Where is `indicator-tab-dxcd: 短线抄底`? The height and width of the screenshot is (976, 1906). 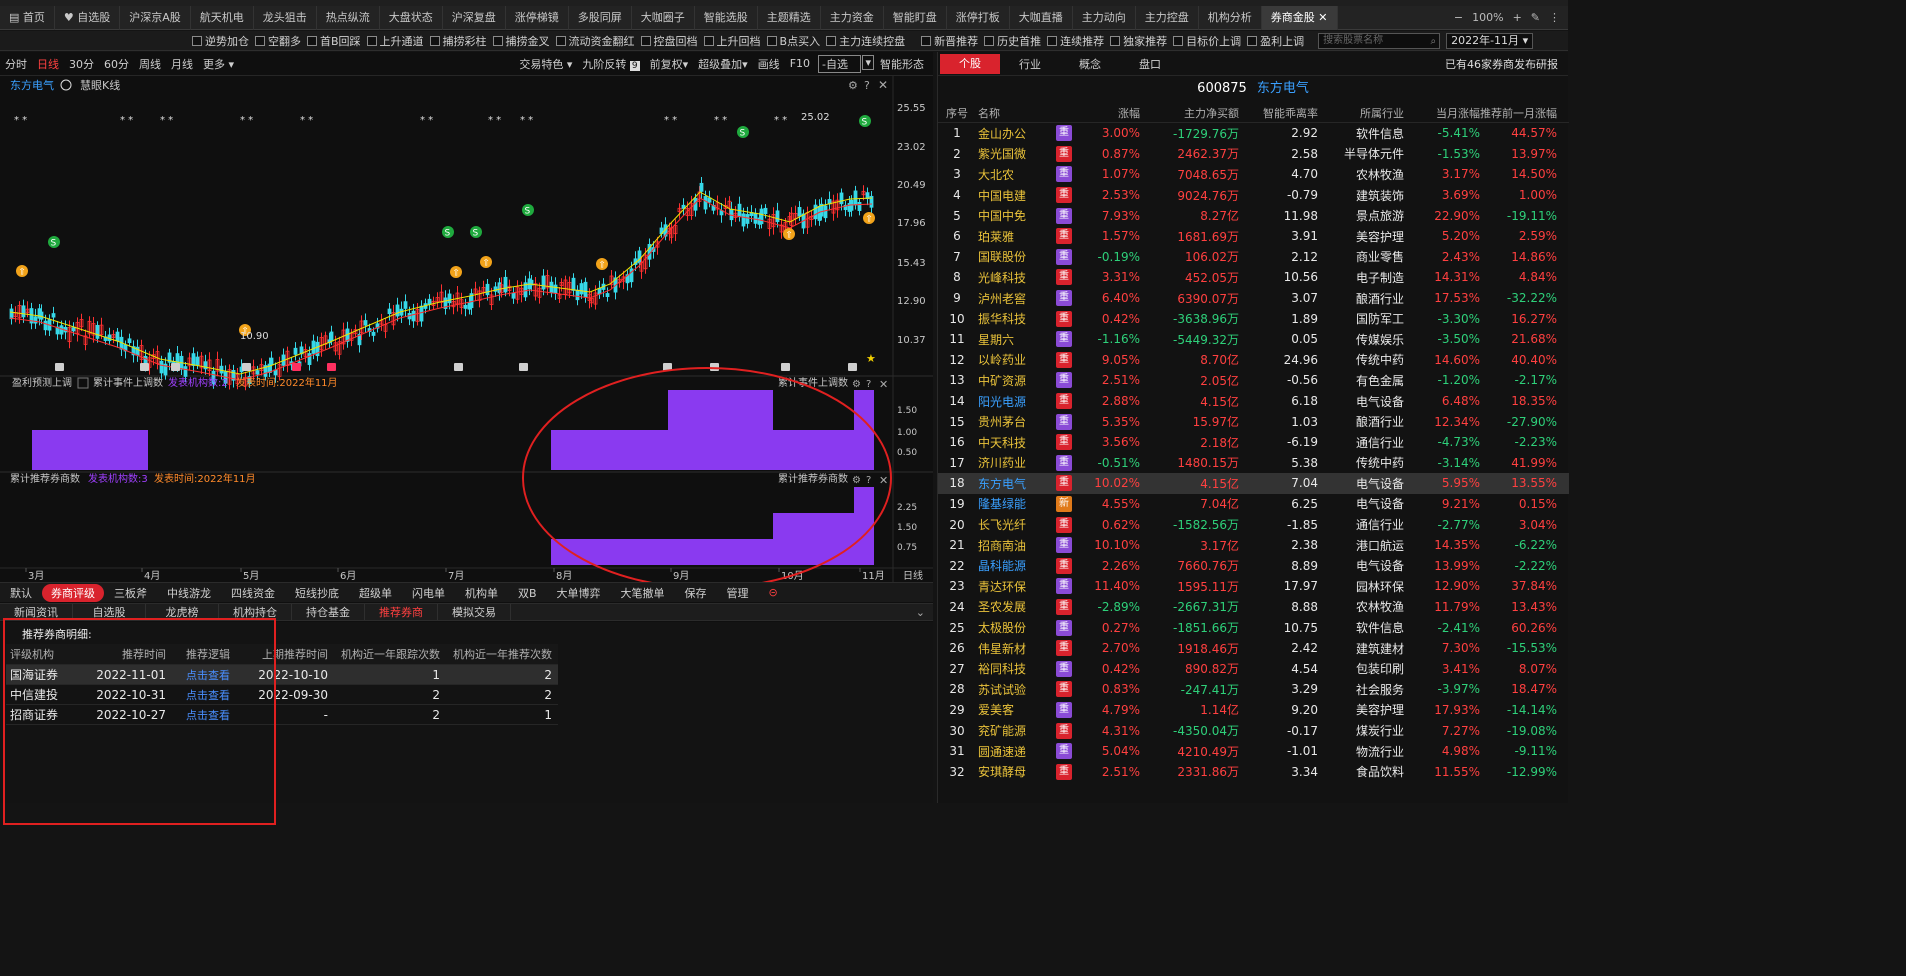
indicator-tab-dxcd: 短线抄底 is located at coordinates (317, 593).